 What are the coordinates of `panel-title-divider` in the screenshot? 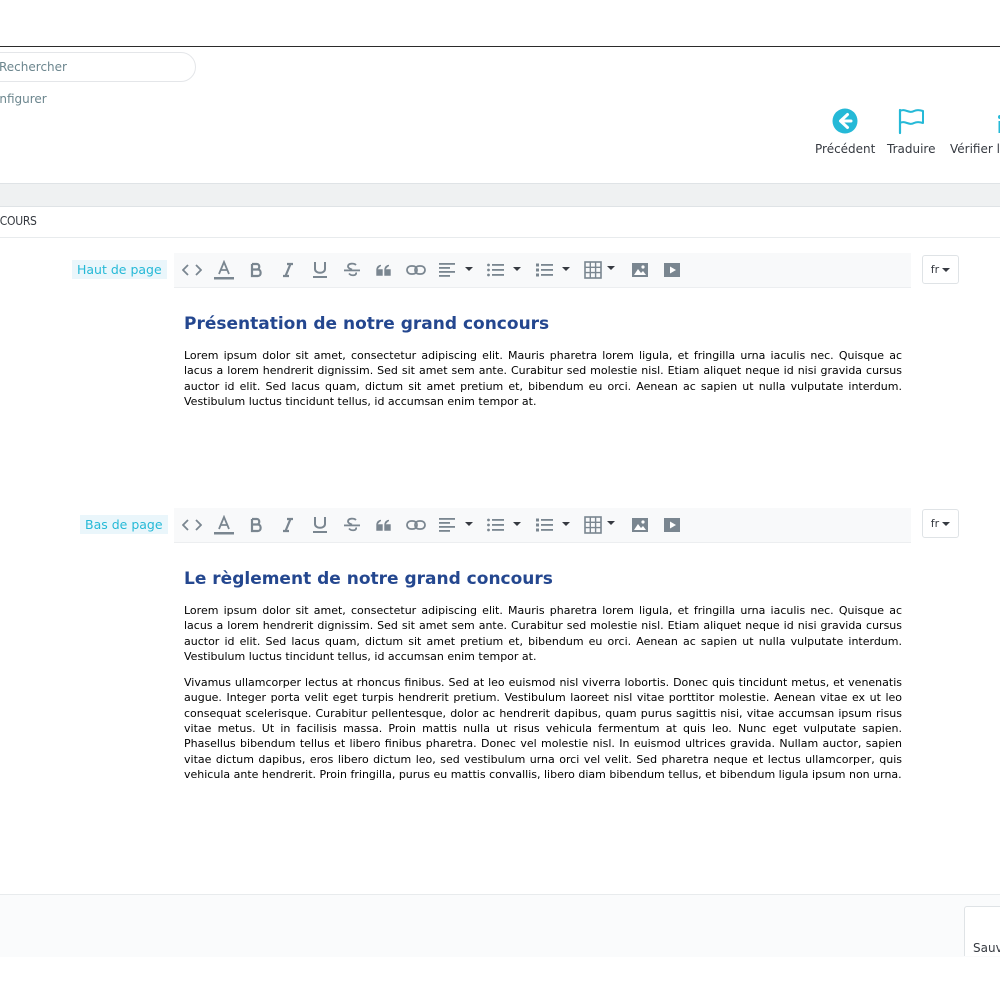 It's located at (500, 237).